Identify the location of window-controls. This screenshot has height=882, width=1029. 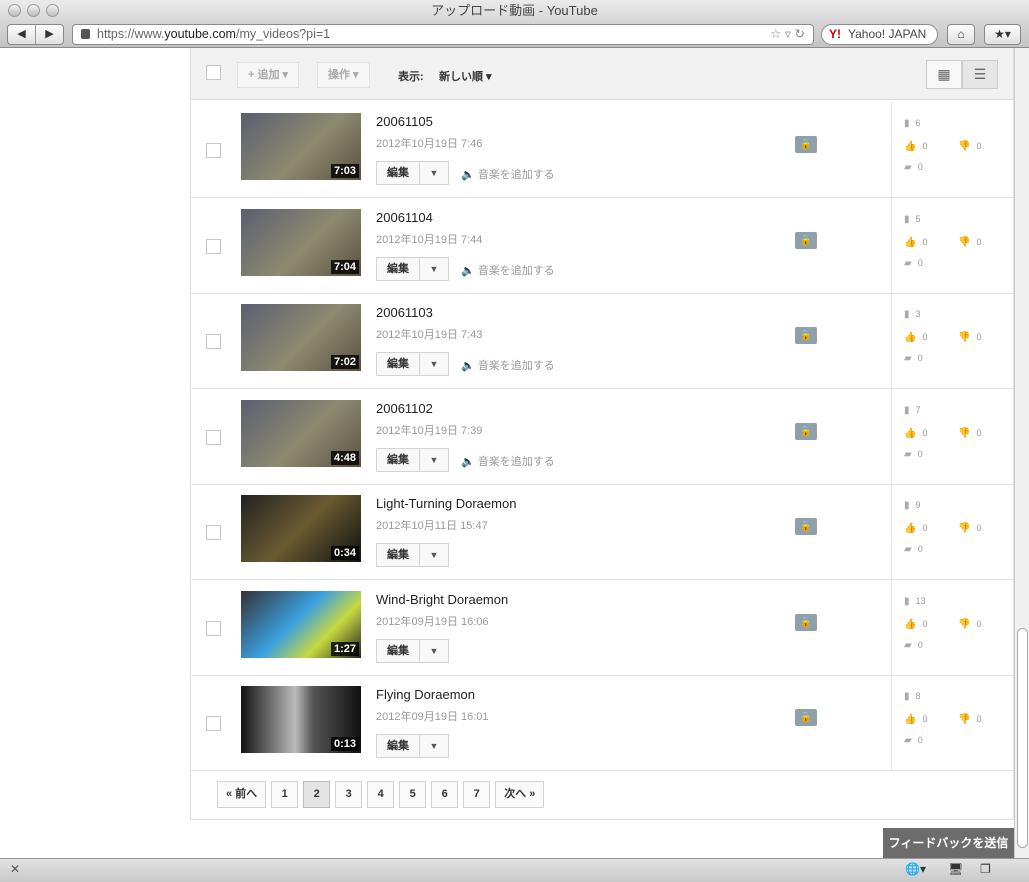
(33, 10).